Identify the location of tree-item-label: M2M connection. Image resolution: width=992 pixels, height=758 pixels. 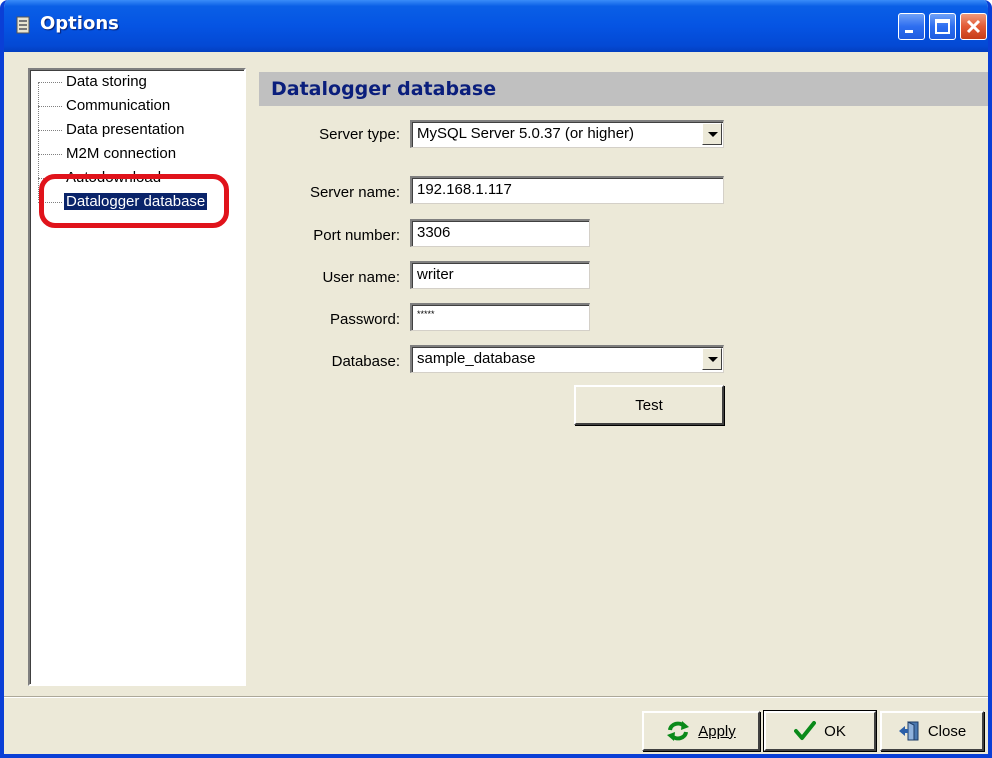
(121, 153).